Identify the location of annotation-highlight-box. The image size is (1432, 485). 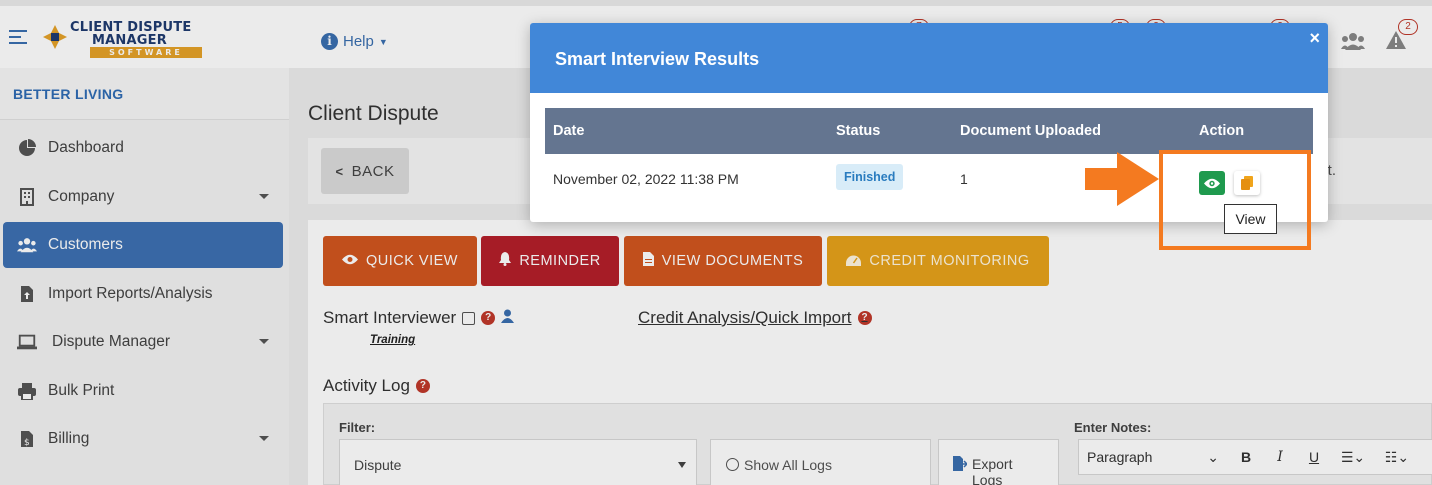
(1235, 200).